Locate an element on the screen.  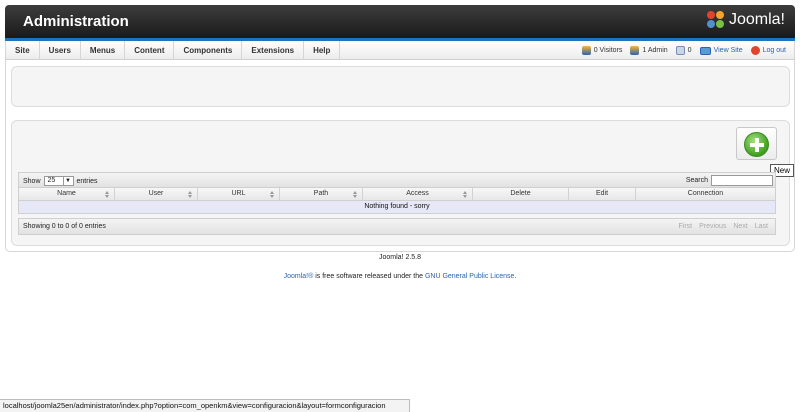
column-header-delete: Delete is located at coordinates (521, 194).